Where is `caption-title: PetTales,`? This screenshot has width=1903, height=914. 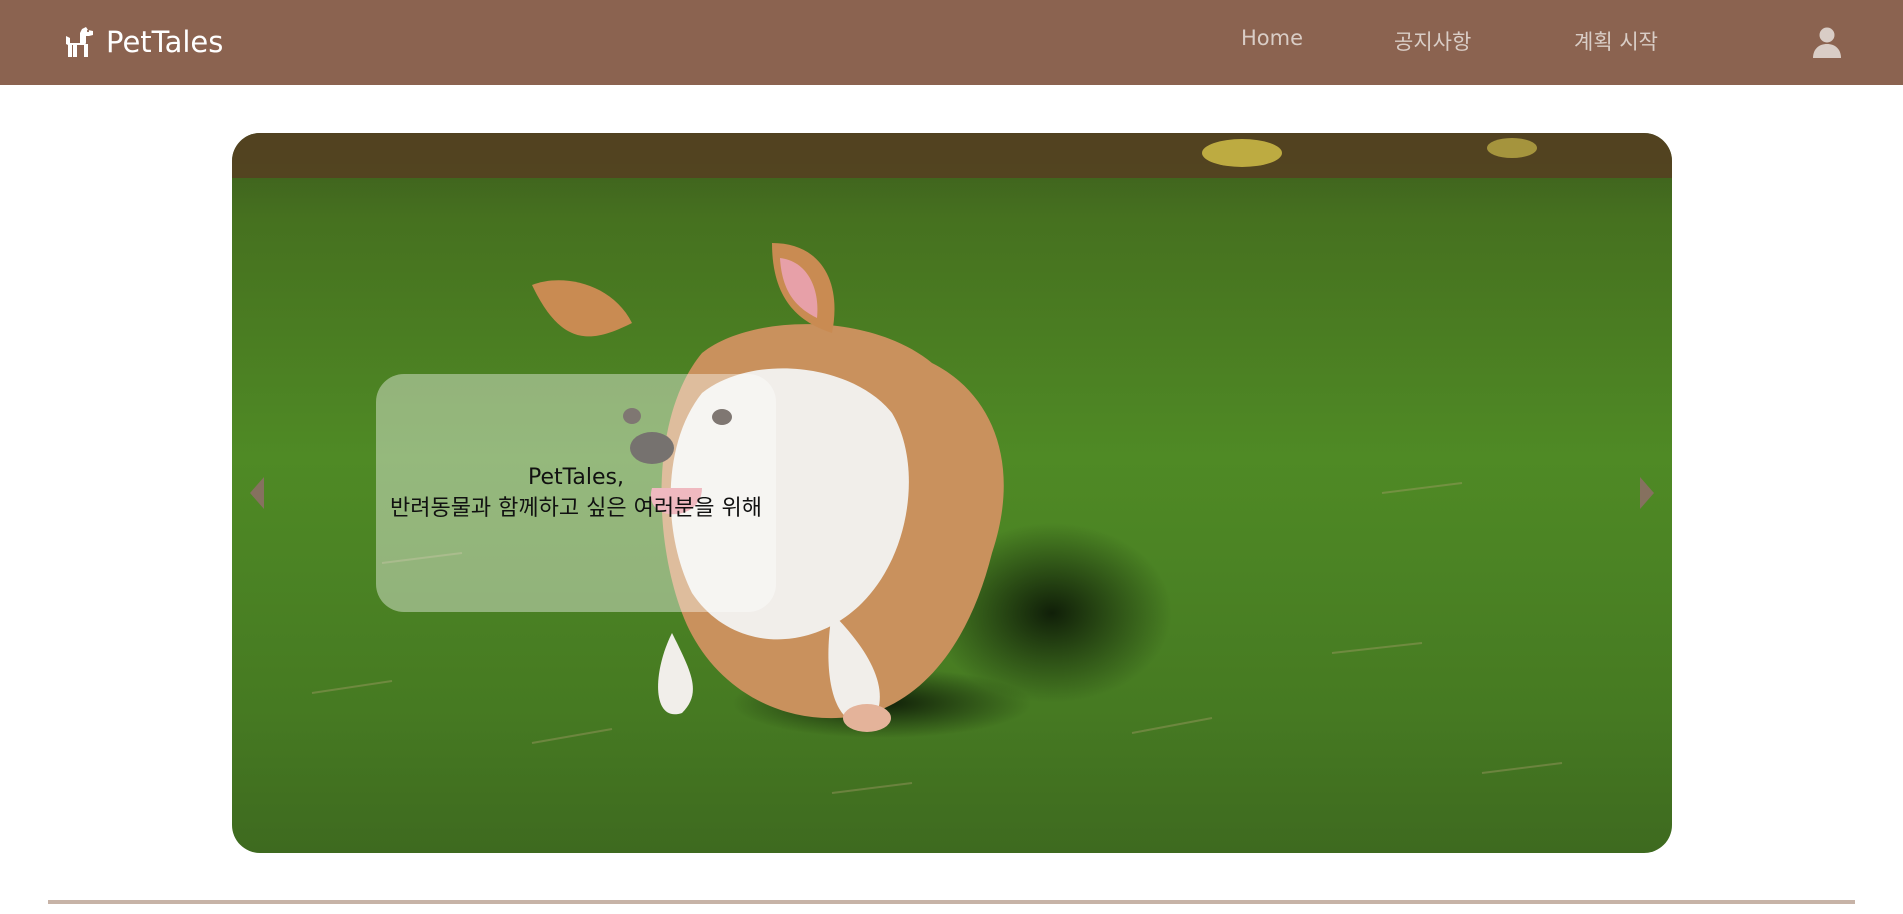 caption-title: PetTales, is located at coordinates (576, 477).